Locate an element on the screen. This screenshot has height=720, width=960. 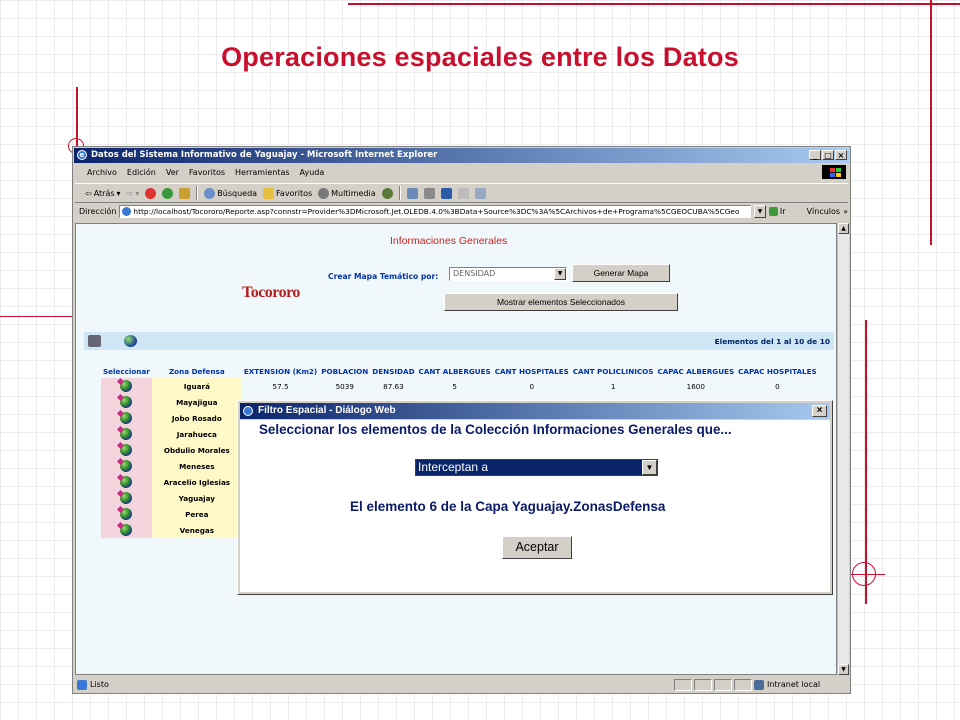
mail-icon is located at coordinates (412, 193).